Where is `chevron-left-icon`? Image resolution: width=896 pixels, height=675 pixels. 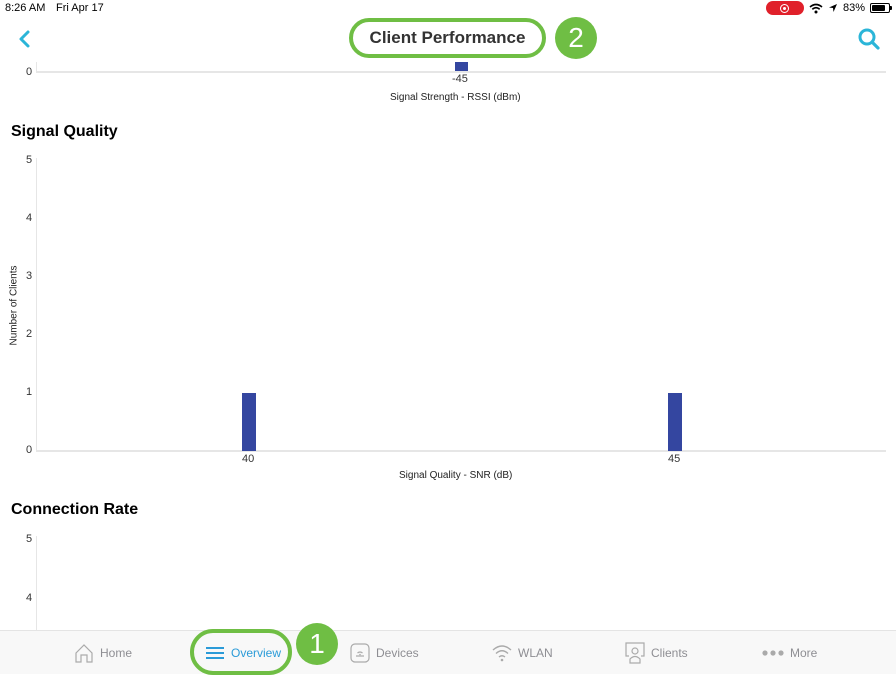
chevron-left-icon is located at coordinates (24, 39).